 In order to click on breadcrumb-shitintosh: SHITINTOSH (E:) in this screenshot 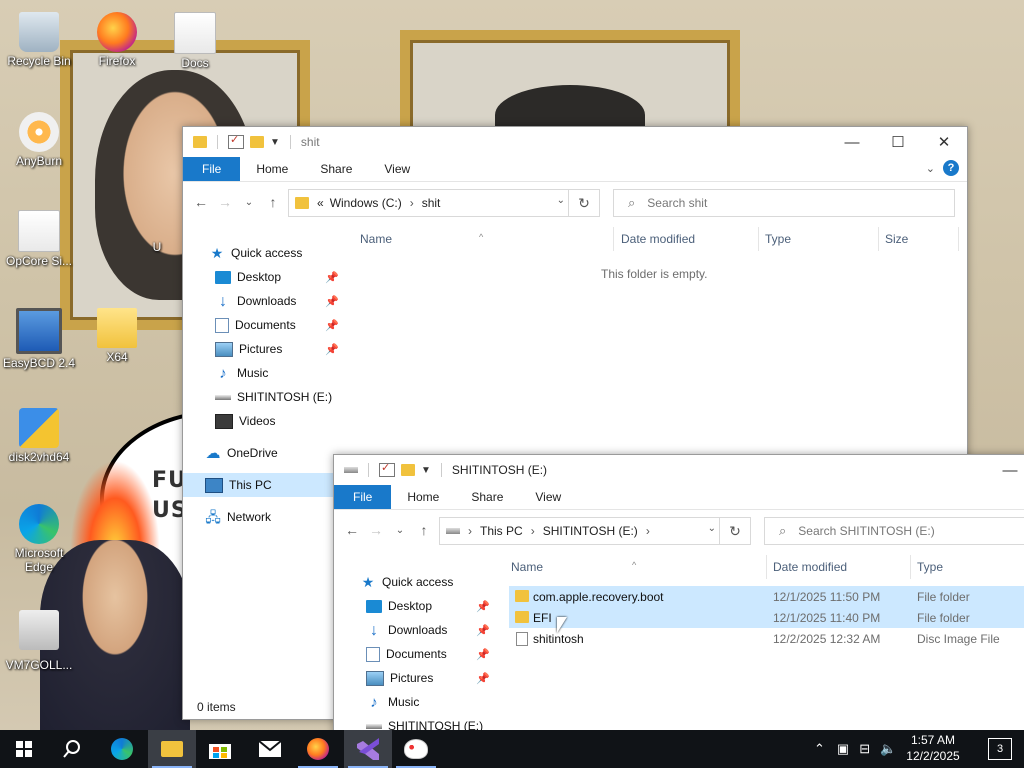, I will do `click(590, 531)`.